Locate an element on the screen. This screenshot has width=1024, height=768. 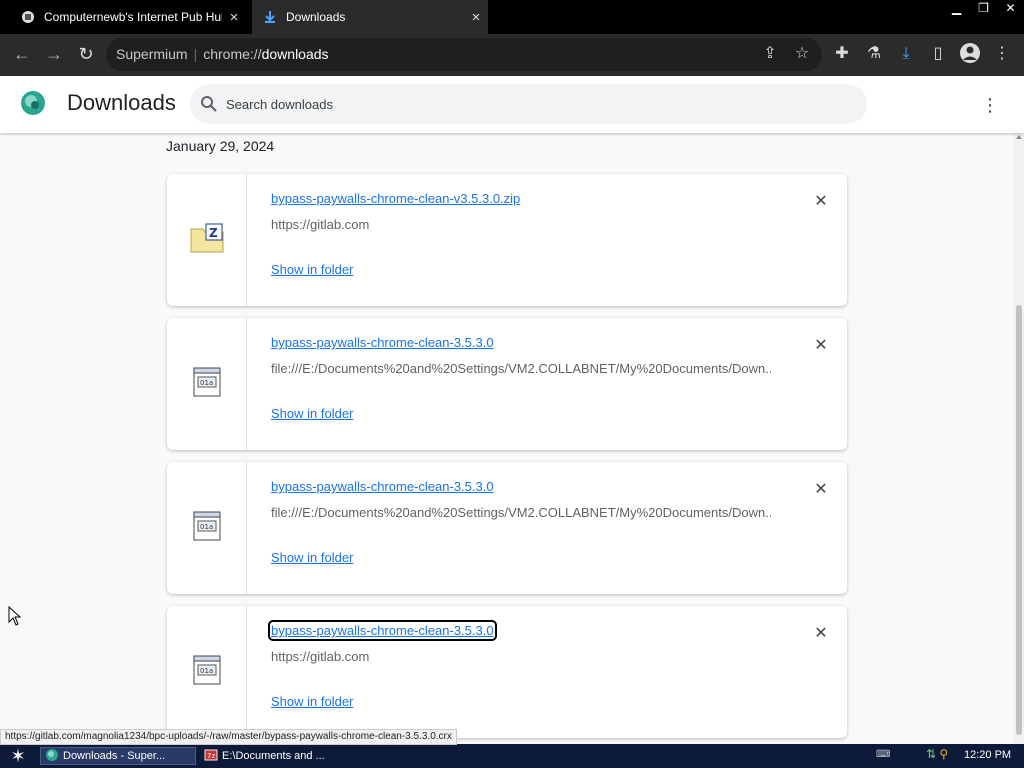
search-input is located at coordinates (536, 104).